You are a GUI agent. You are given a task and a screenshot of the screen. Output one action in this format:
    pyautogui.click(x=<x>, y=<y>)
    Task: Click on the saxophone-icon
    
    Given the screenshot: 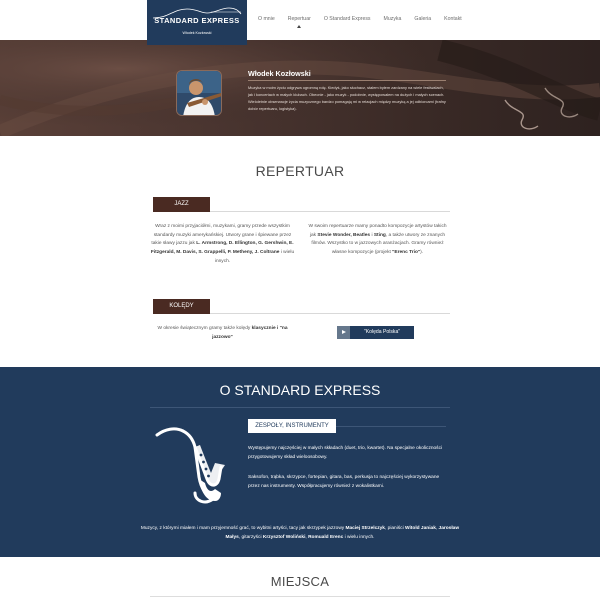 What is the action you would take?
    pyautogui.click(x=190, y=465)
    